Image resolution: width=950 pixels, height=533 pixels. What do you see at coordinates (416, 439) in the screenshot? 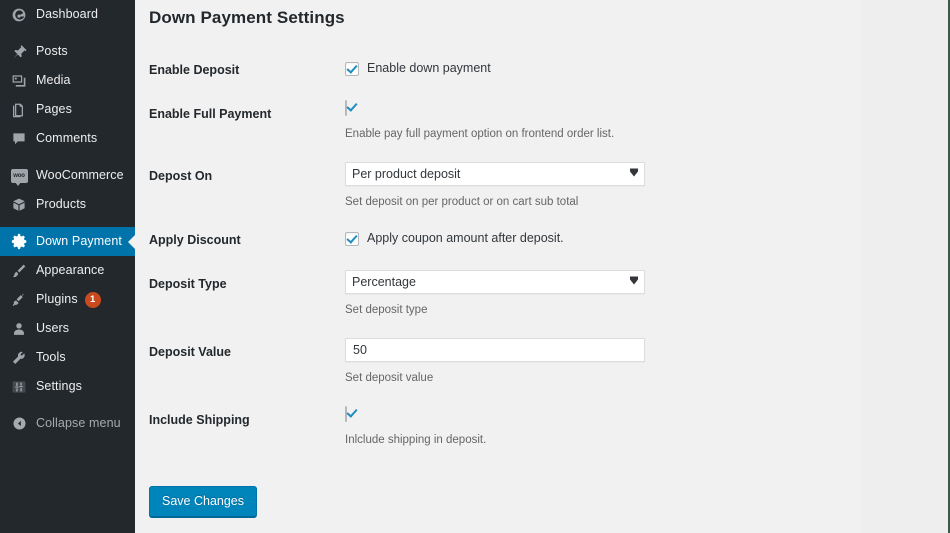
I see `field-description-include-shipping: Inlclude shipping in deposit.` at bounding box center [416, 439].